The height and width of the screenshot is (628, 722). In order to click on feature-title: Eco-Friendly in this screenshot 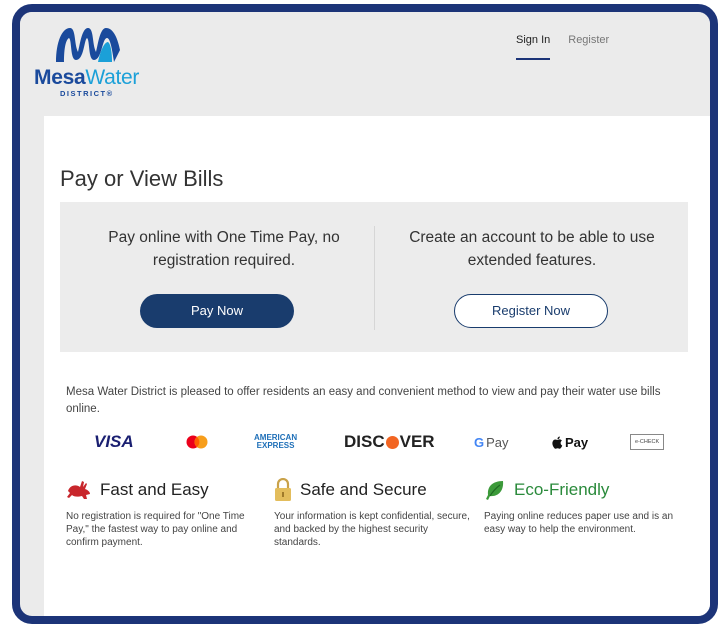, I will do `click(562, 489)`.